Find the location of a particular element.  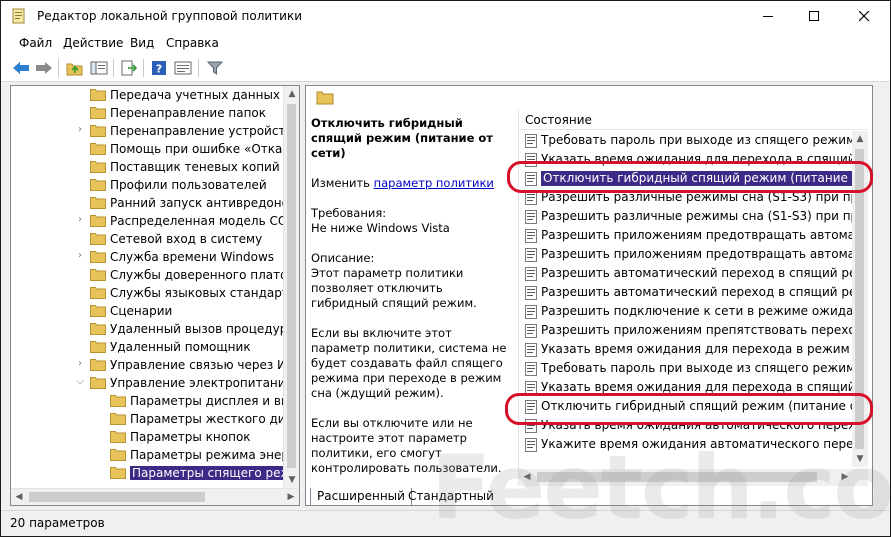

status-bar: 20 параметров is located at coordinates (445, 523).